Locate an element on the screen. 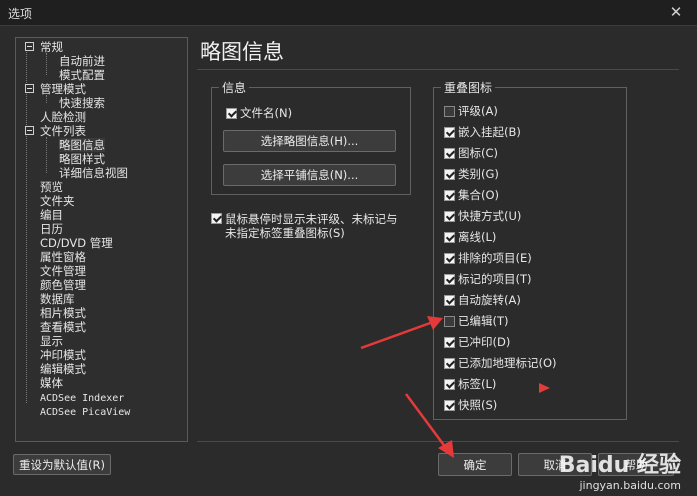 The height and width of the screenshot is (496, 697). tree-item-quick-search: 快速搜索 is located at coordinates (82, 103).